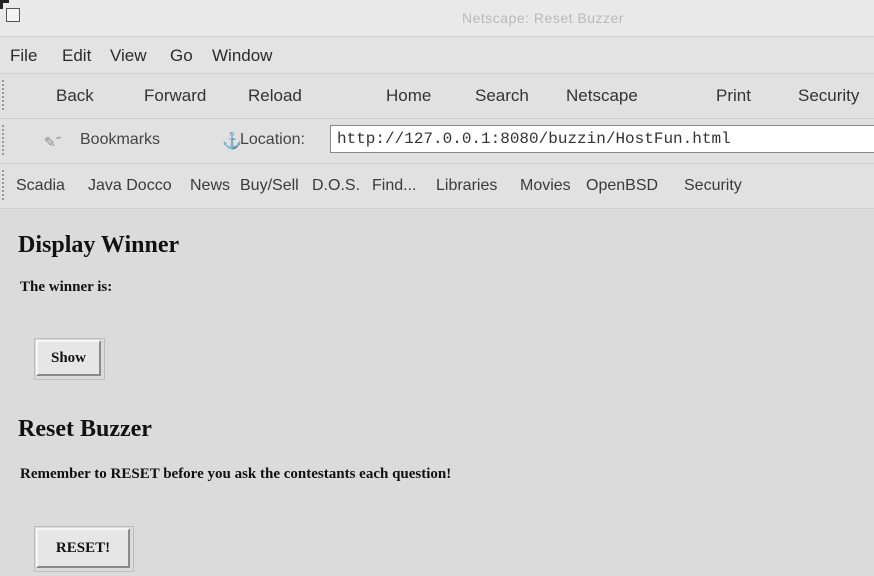  What do you see at coordinates (602, 139) in the screenshot?
I see `url-input` at bounding box center [602, 139].